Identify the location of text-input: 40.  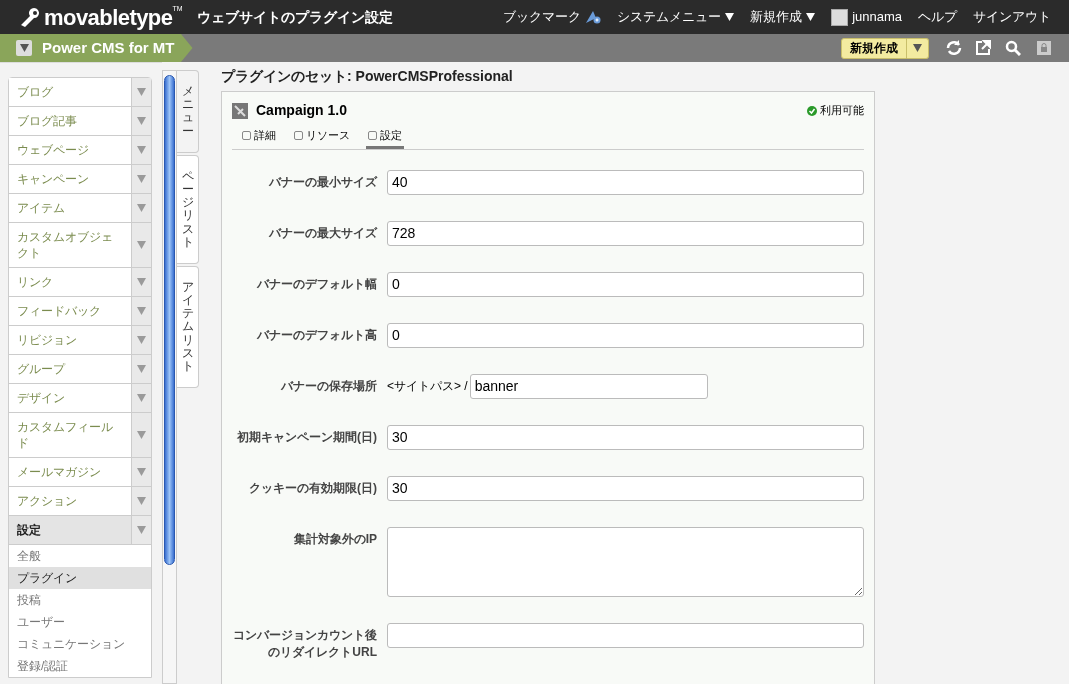
(625, 182).